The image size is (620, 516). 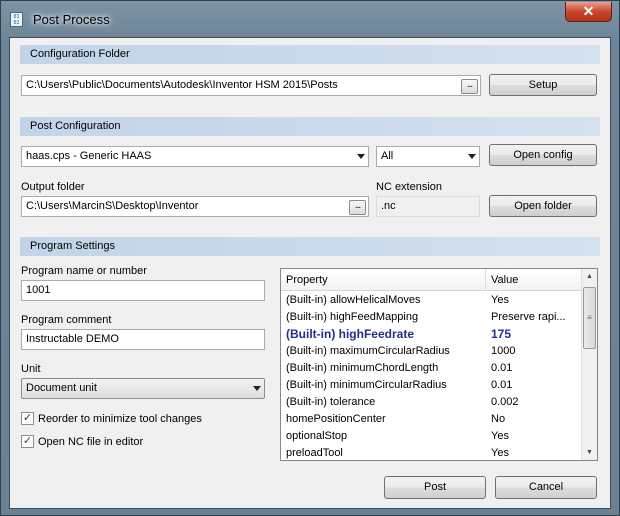 I want to click on property-row: (Built-in) minimumChordLength 0.01, so click(x=431, y=368).